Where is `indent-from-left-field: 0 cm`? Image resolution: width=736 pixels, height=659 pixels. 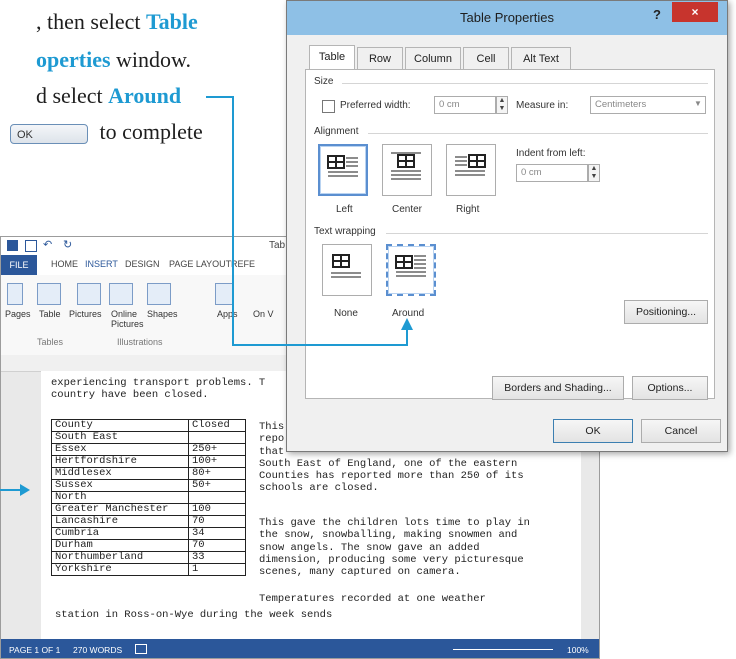 indent-from-left-field: 0 cm is located at coordinates (552, 173).